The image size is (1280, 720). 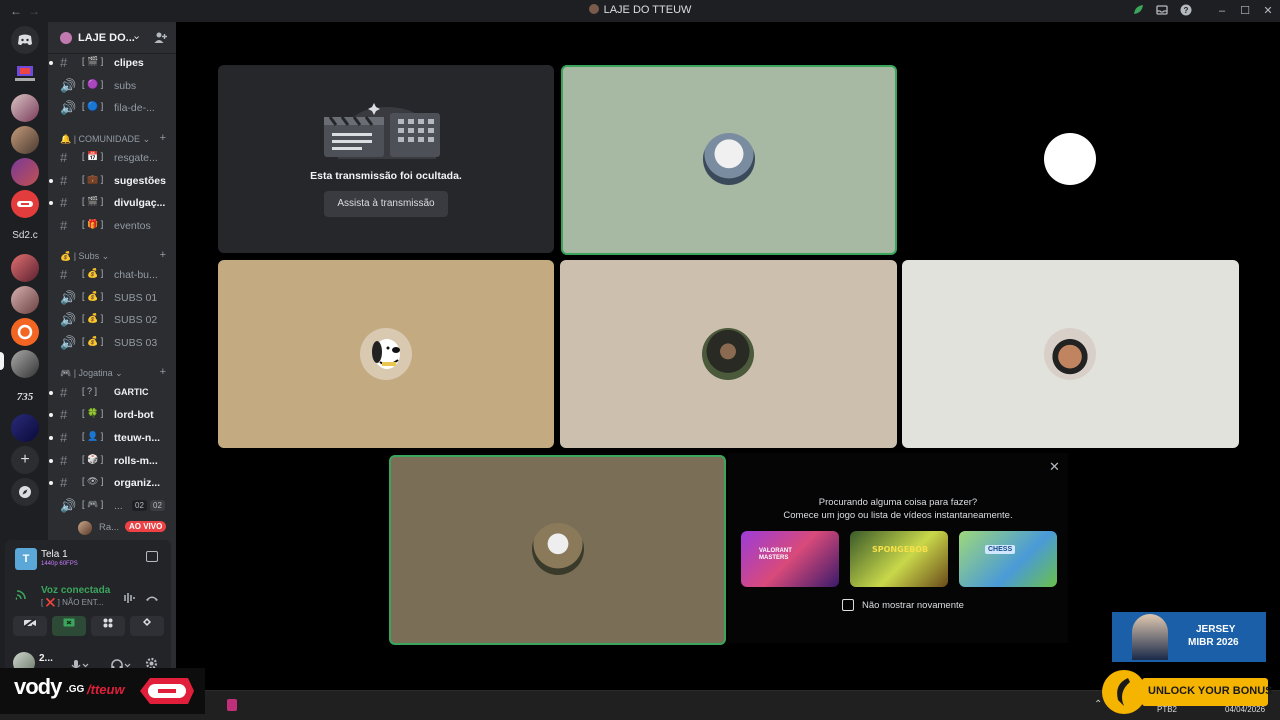 I want to click on channel-gartic: # [ ? ] GARTIC, so click(x=112, y=393).